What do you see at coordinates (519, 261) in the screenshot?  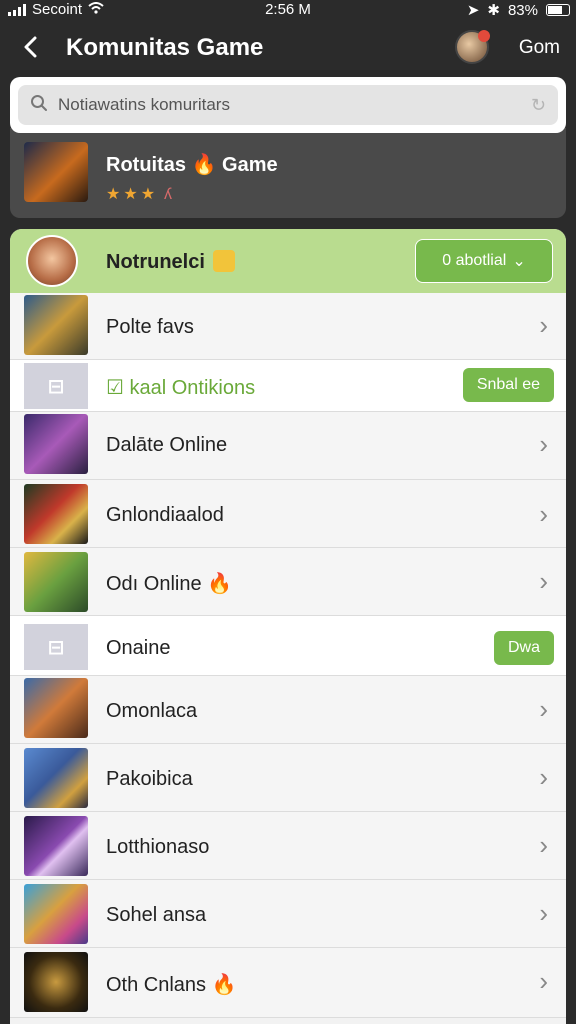 I see `chevron-down-icon: ⌄` at bounding box center [519, 261].